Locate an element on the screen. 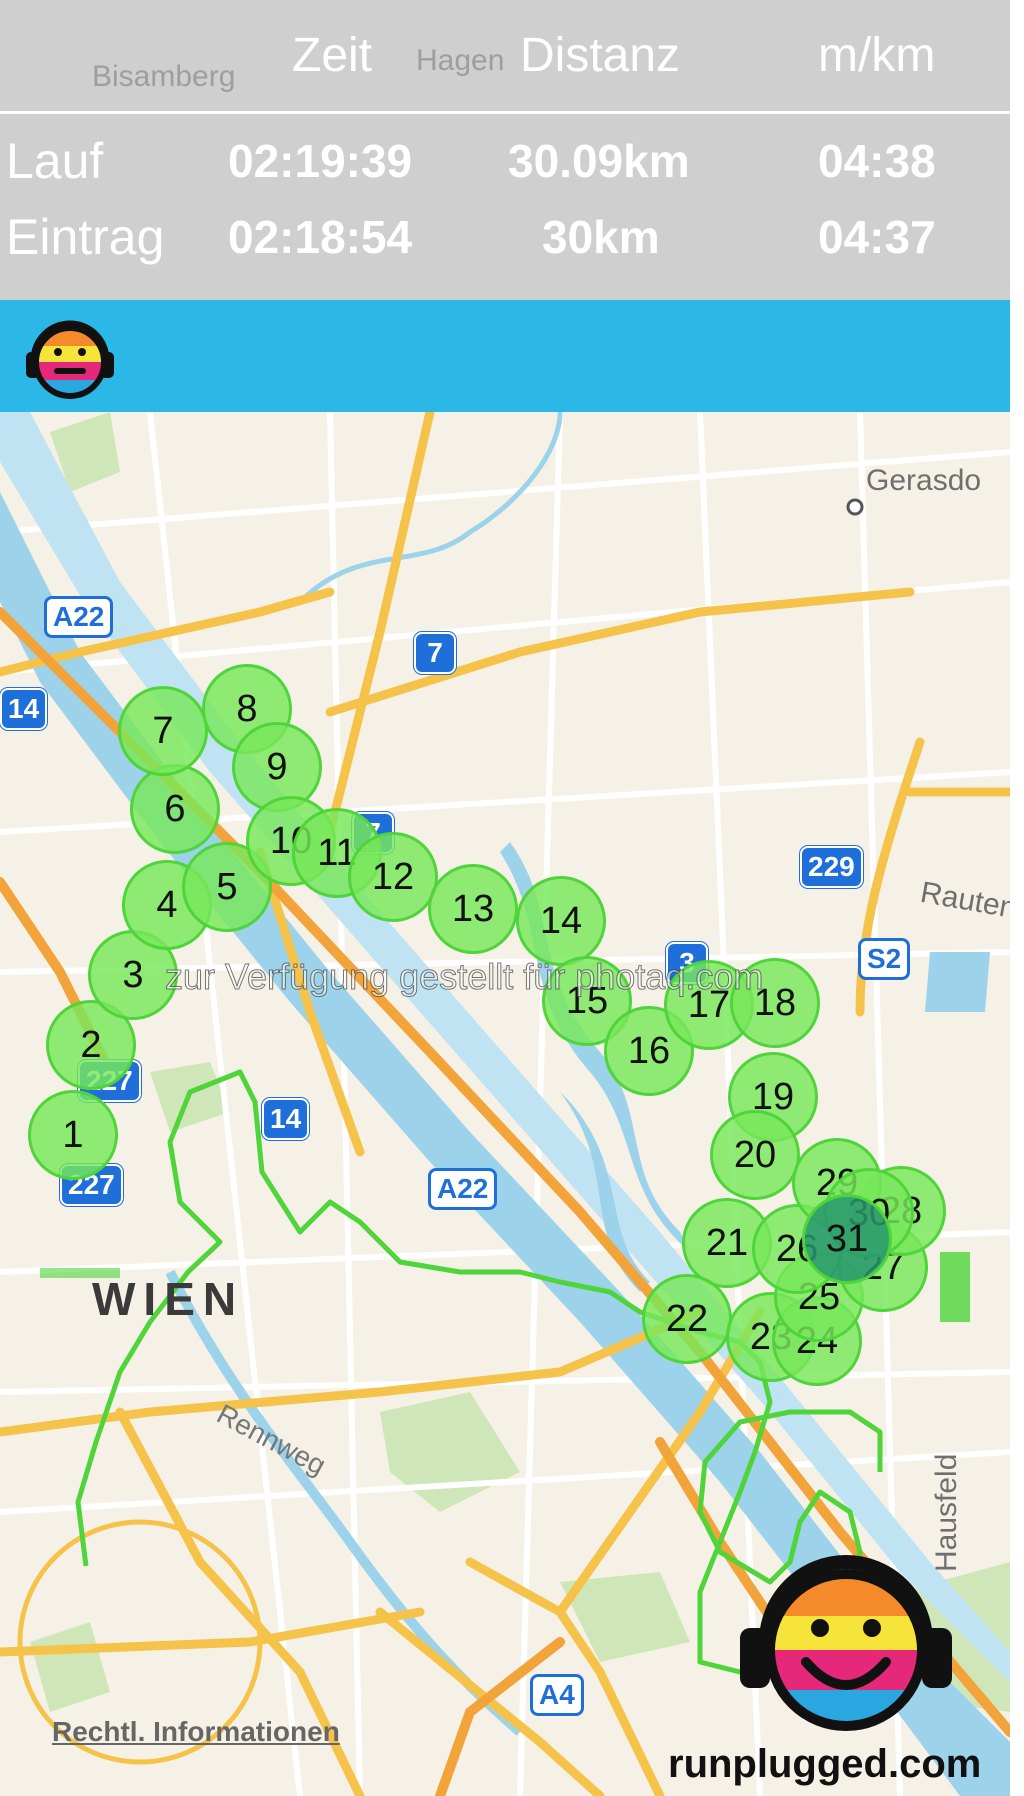  road-shield-229: 229 is located at coordinates (831, 867).